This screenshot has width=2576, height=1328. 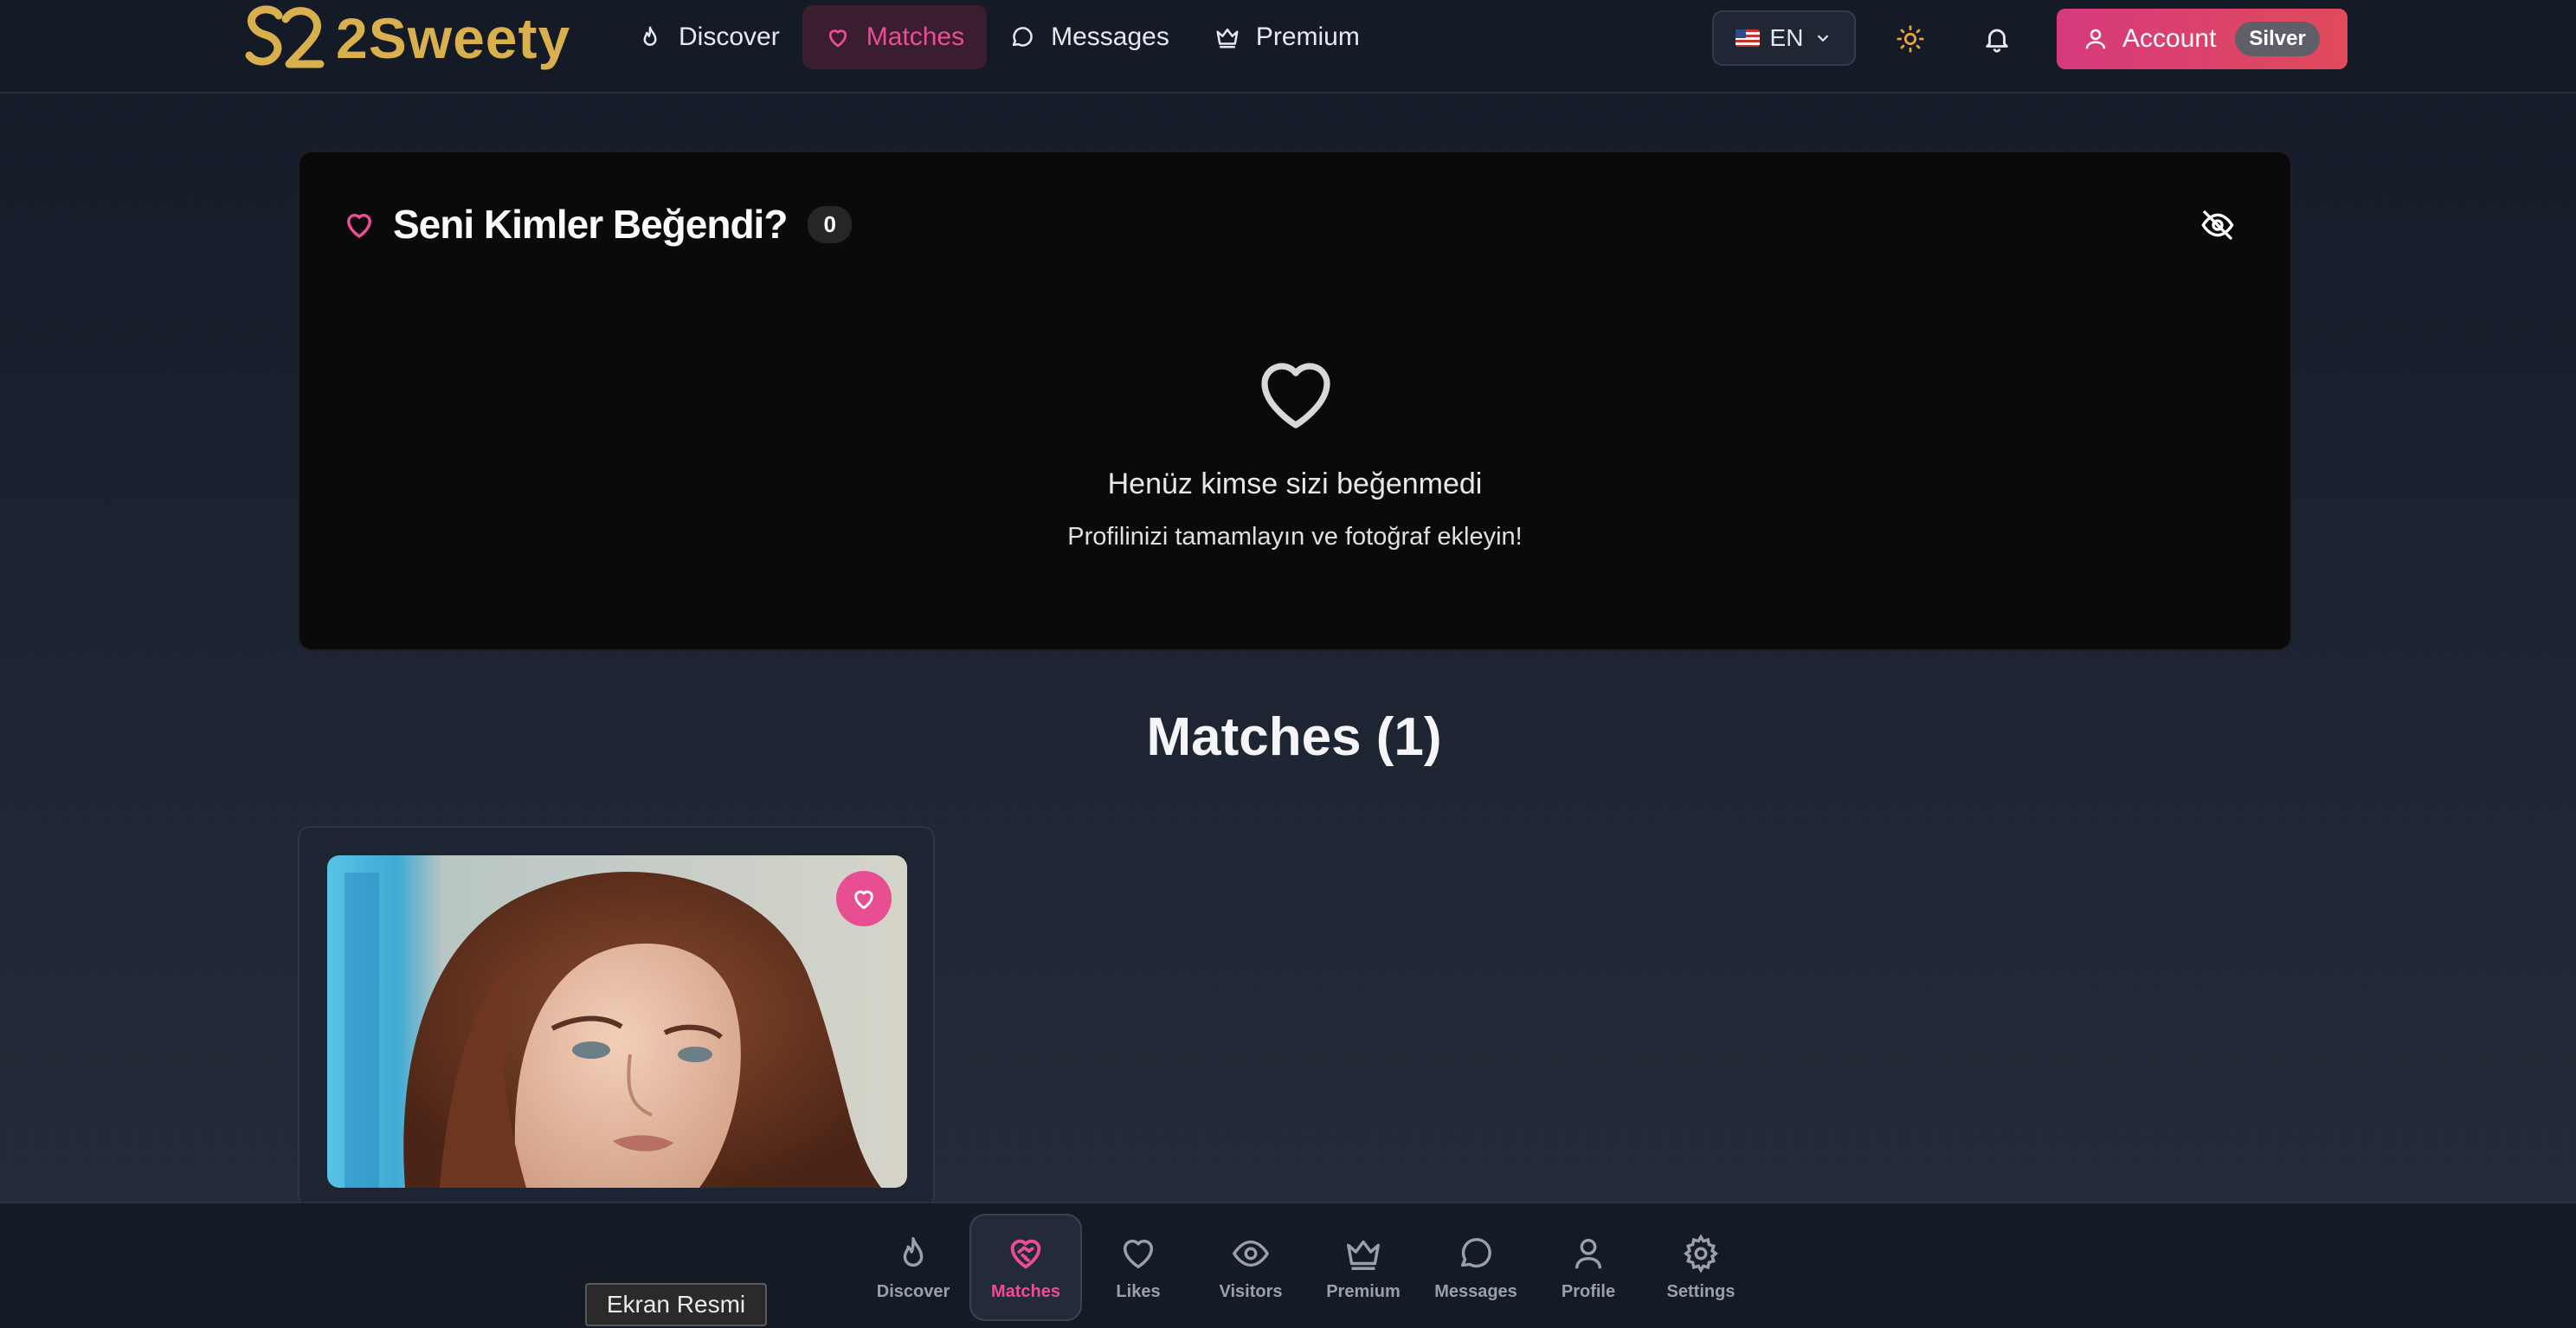 I want to click on eye-off-icon, so click(x=2217, y=225).